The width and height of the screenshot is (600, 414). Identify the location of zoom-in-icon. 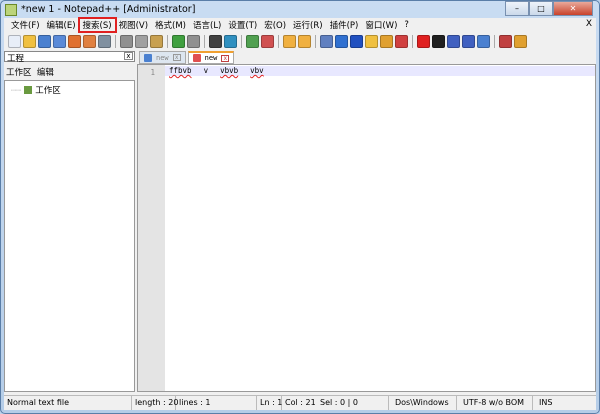
(252, 41).